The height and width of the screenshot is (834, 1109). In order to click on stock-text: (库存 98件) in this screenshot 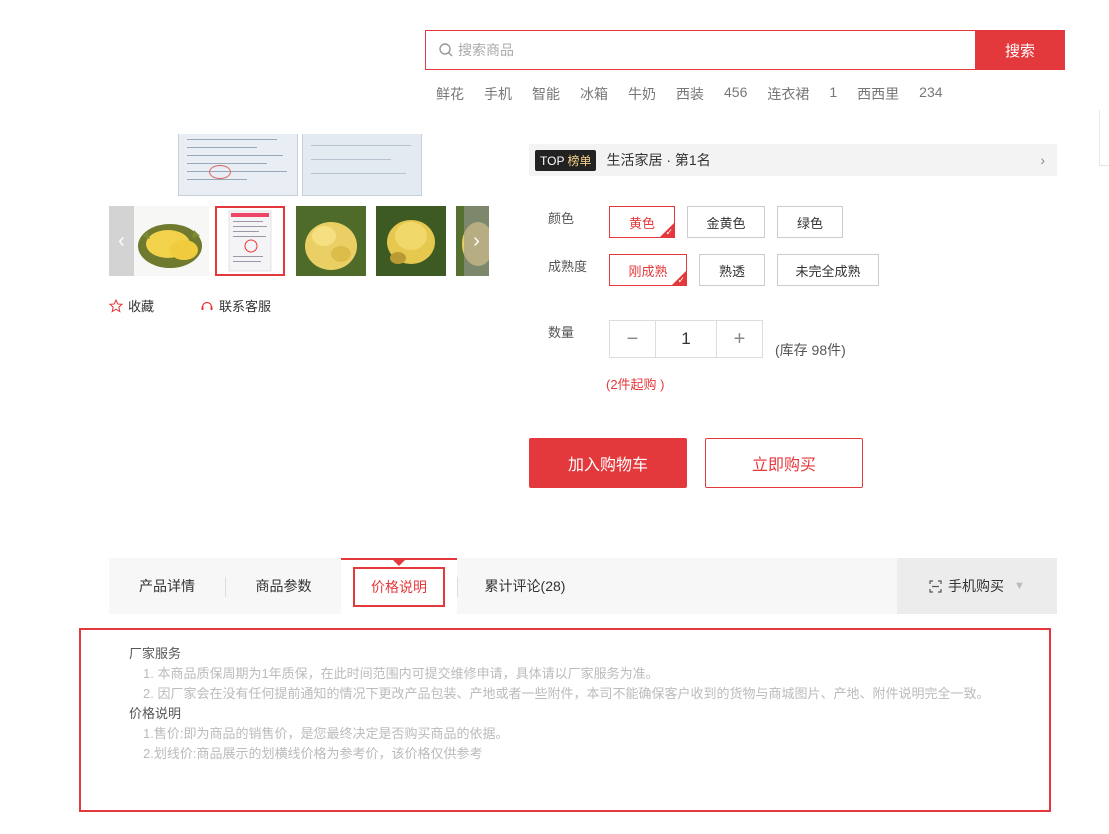, I will do `click(810, 350)`.